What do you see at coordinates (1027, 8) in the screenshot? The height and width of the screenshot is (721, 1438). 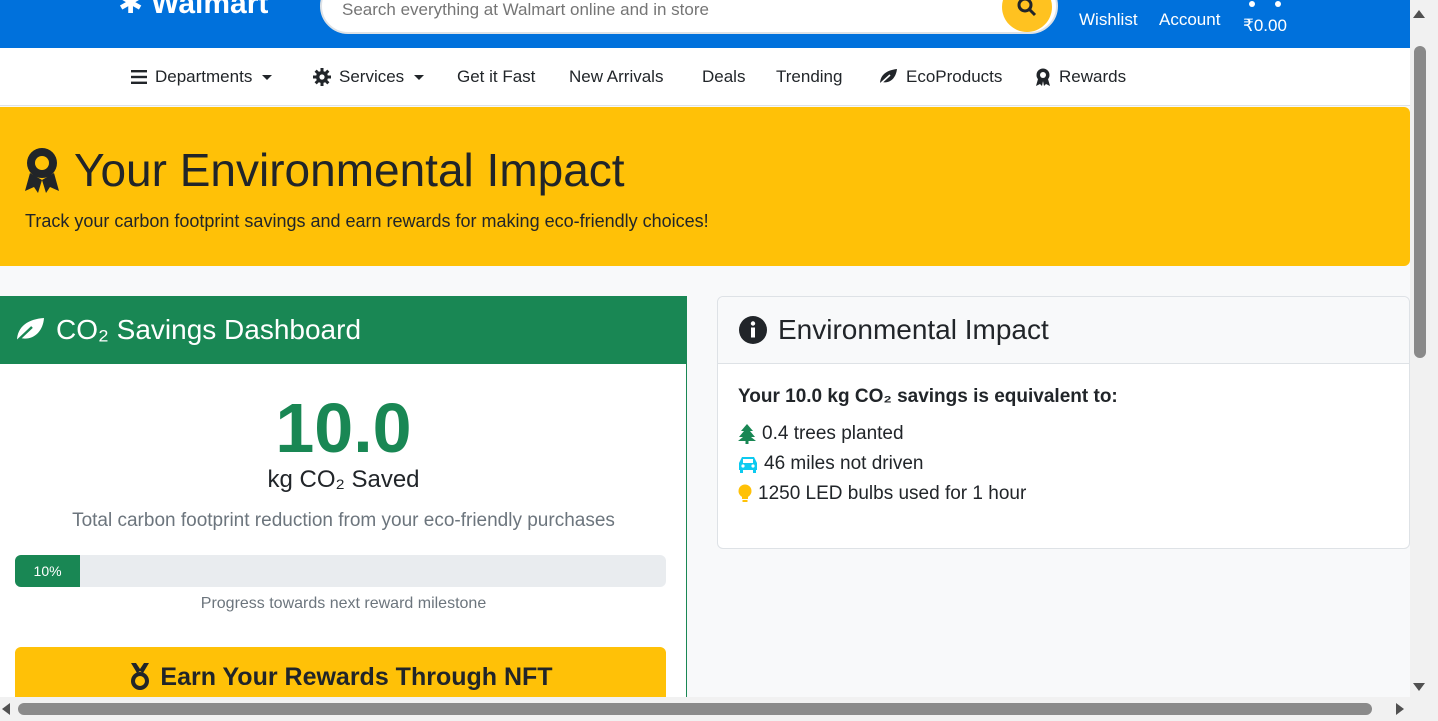 I see `search-icon` at bounding box center [1027, 8].